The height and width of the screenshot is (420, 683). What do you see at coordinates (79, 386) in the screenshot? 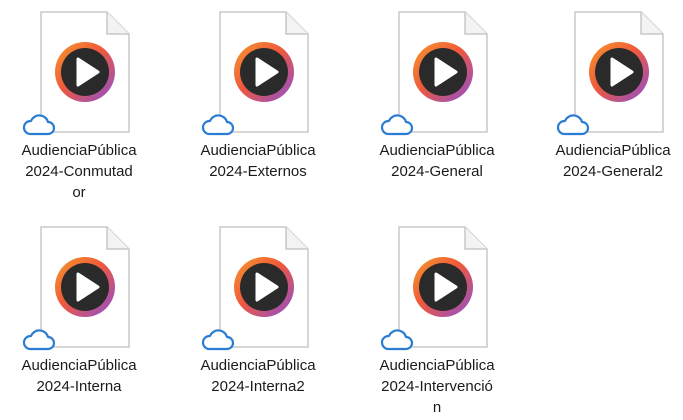
I see `file-name-line-2: 2024-Interna` at bounding box center [79, 386].